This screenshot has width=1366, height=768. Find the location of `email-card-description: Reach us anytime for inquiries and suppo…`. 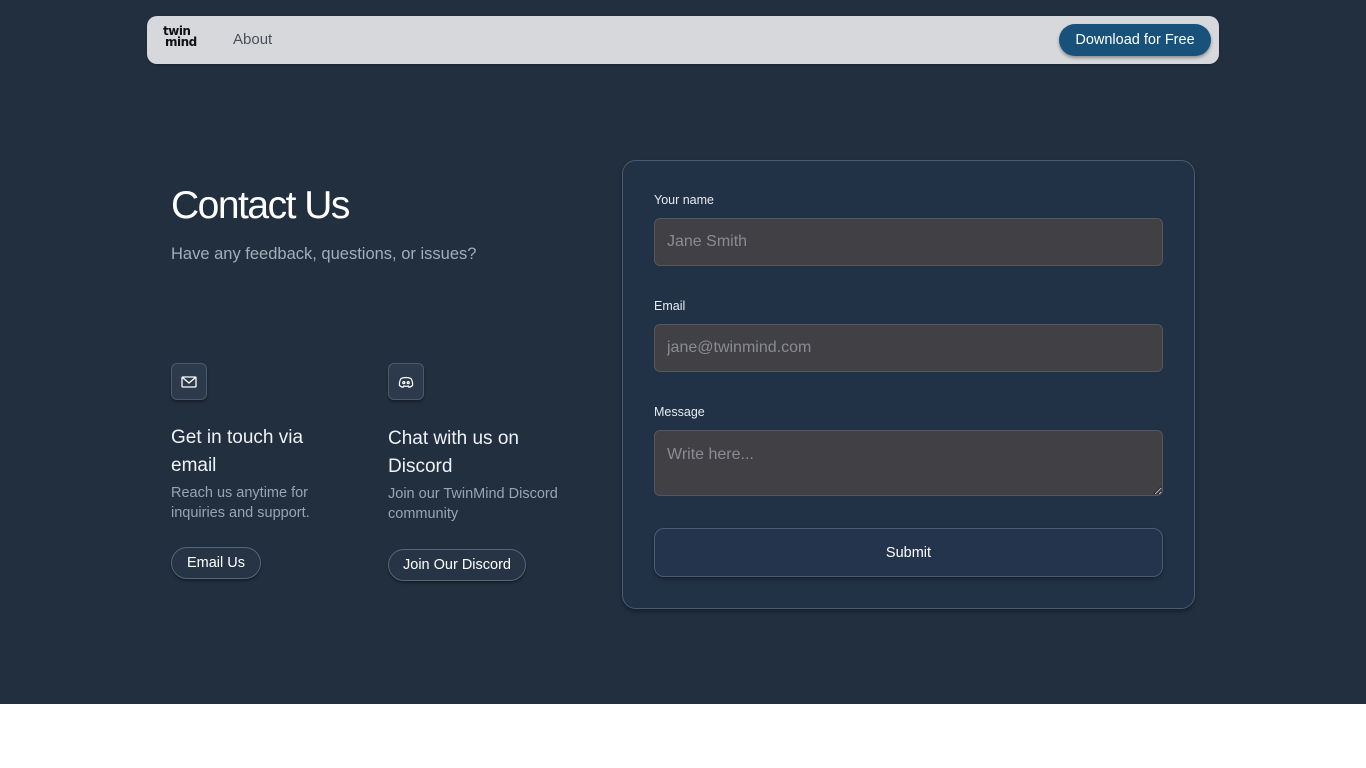

email-card-description: Reach us anytime for inquiries and suppo… is located at coordinates (240, 503).